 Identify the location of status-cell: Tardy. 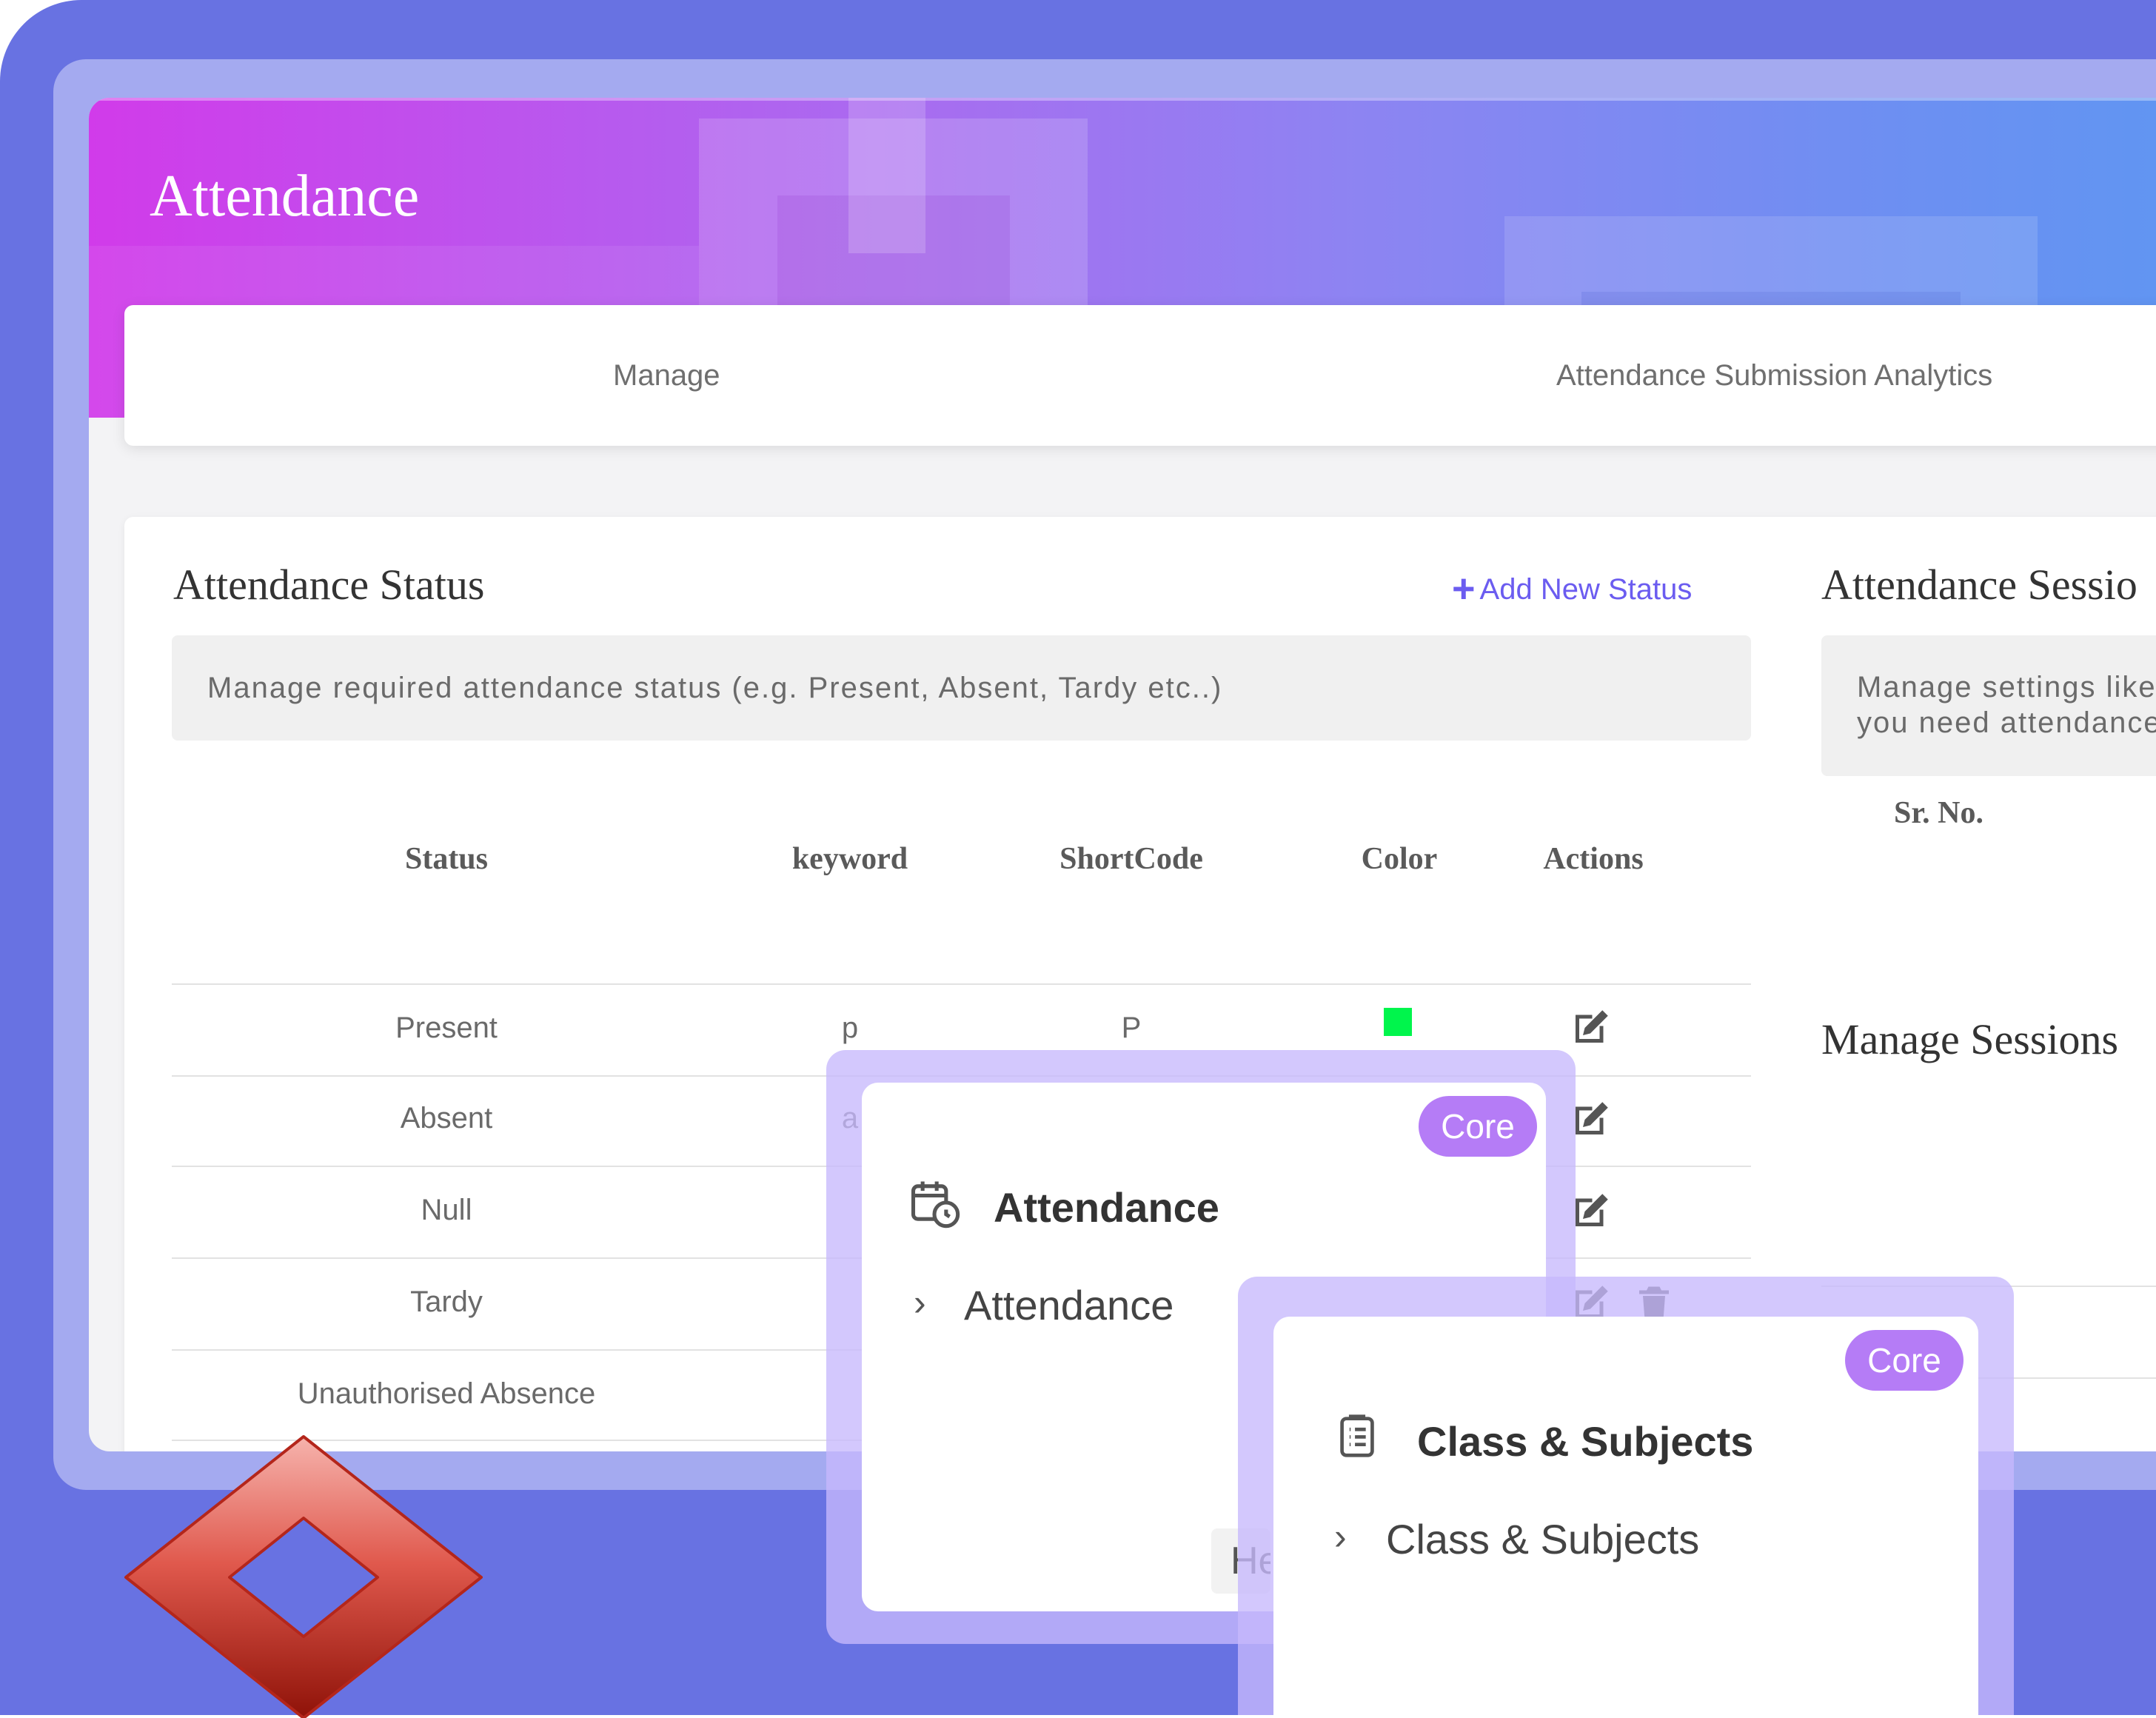
(446, 1302).